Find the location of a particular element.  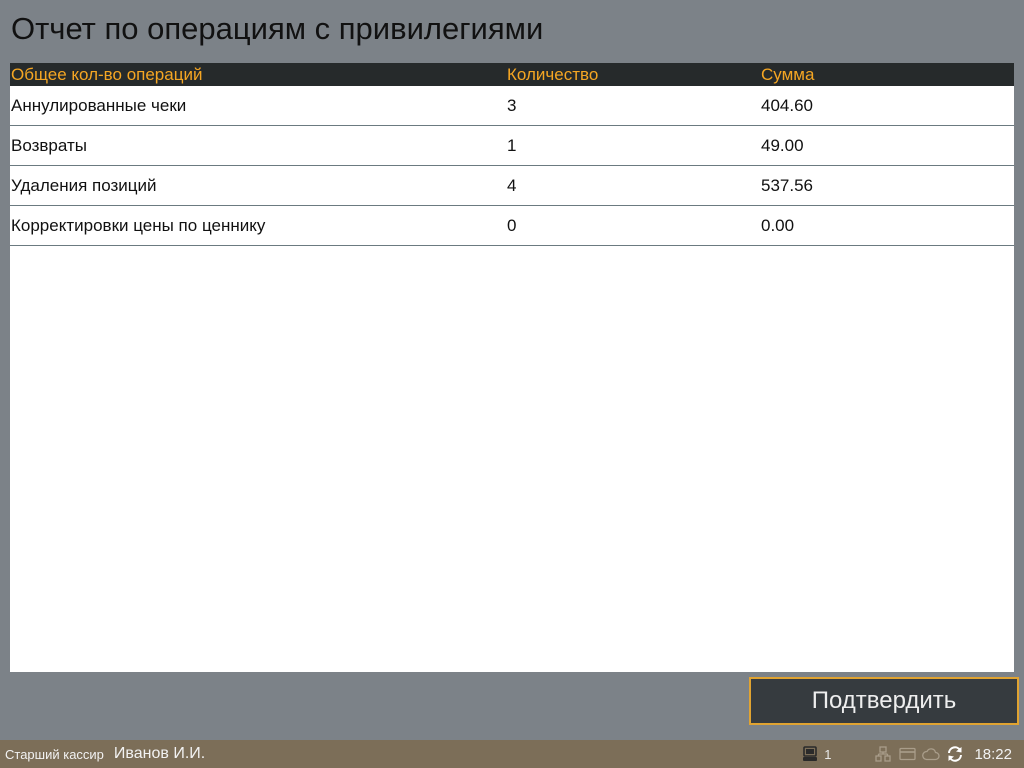

row-quantity: 4 is located at coordinates (512, 185).